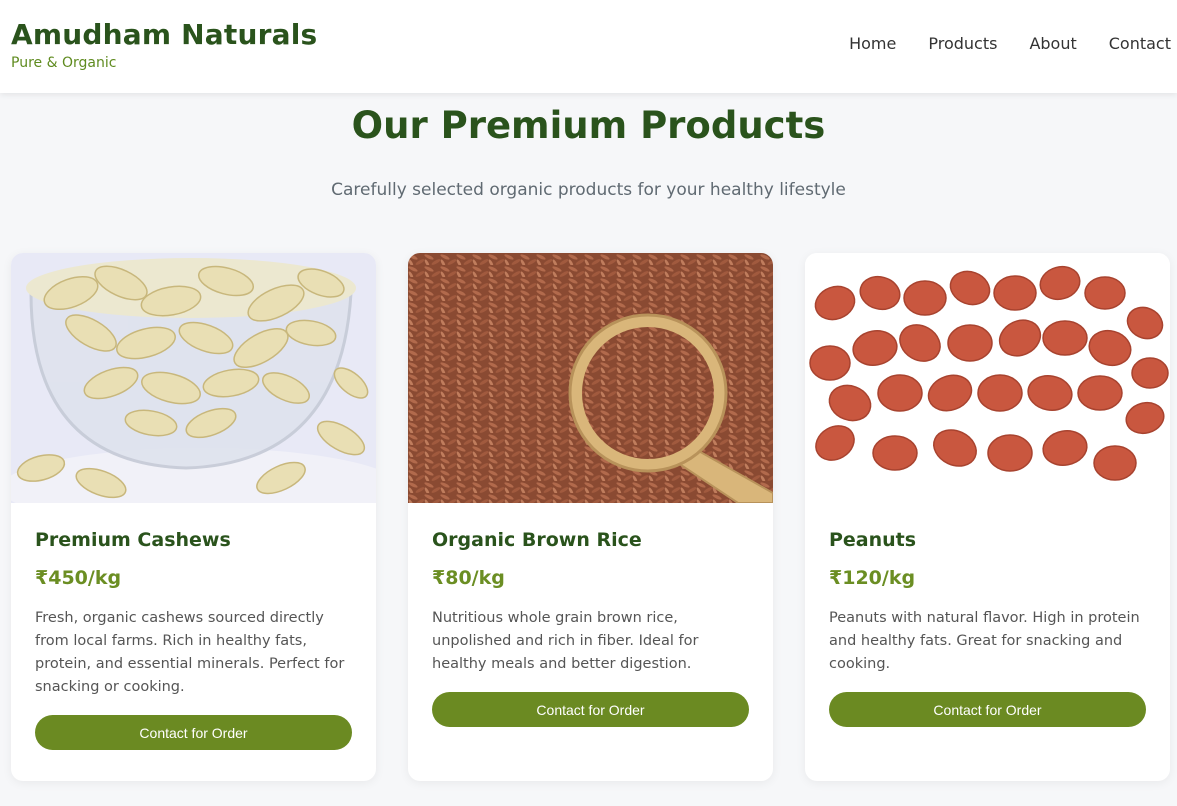 This screenshot has height=806, width=1177. I want to click on nav-link-contact: Contact, so click(1140, 43).